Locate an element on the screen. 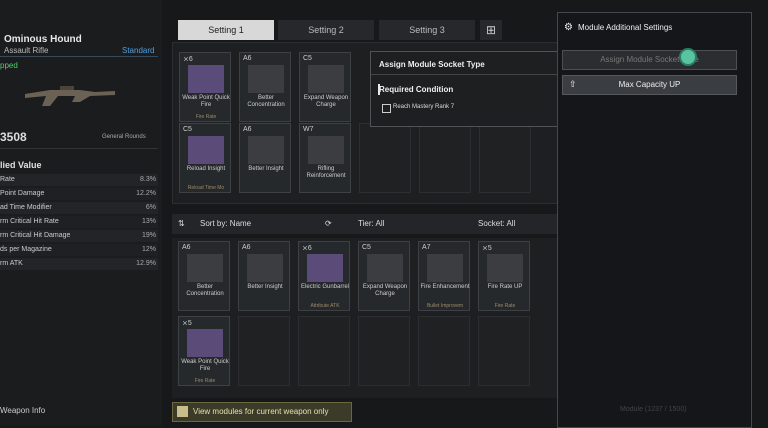 The image size is (768, 428). stat-row: rm ATK 12.9% is located at coordinates (79, 264).